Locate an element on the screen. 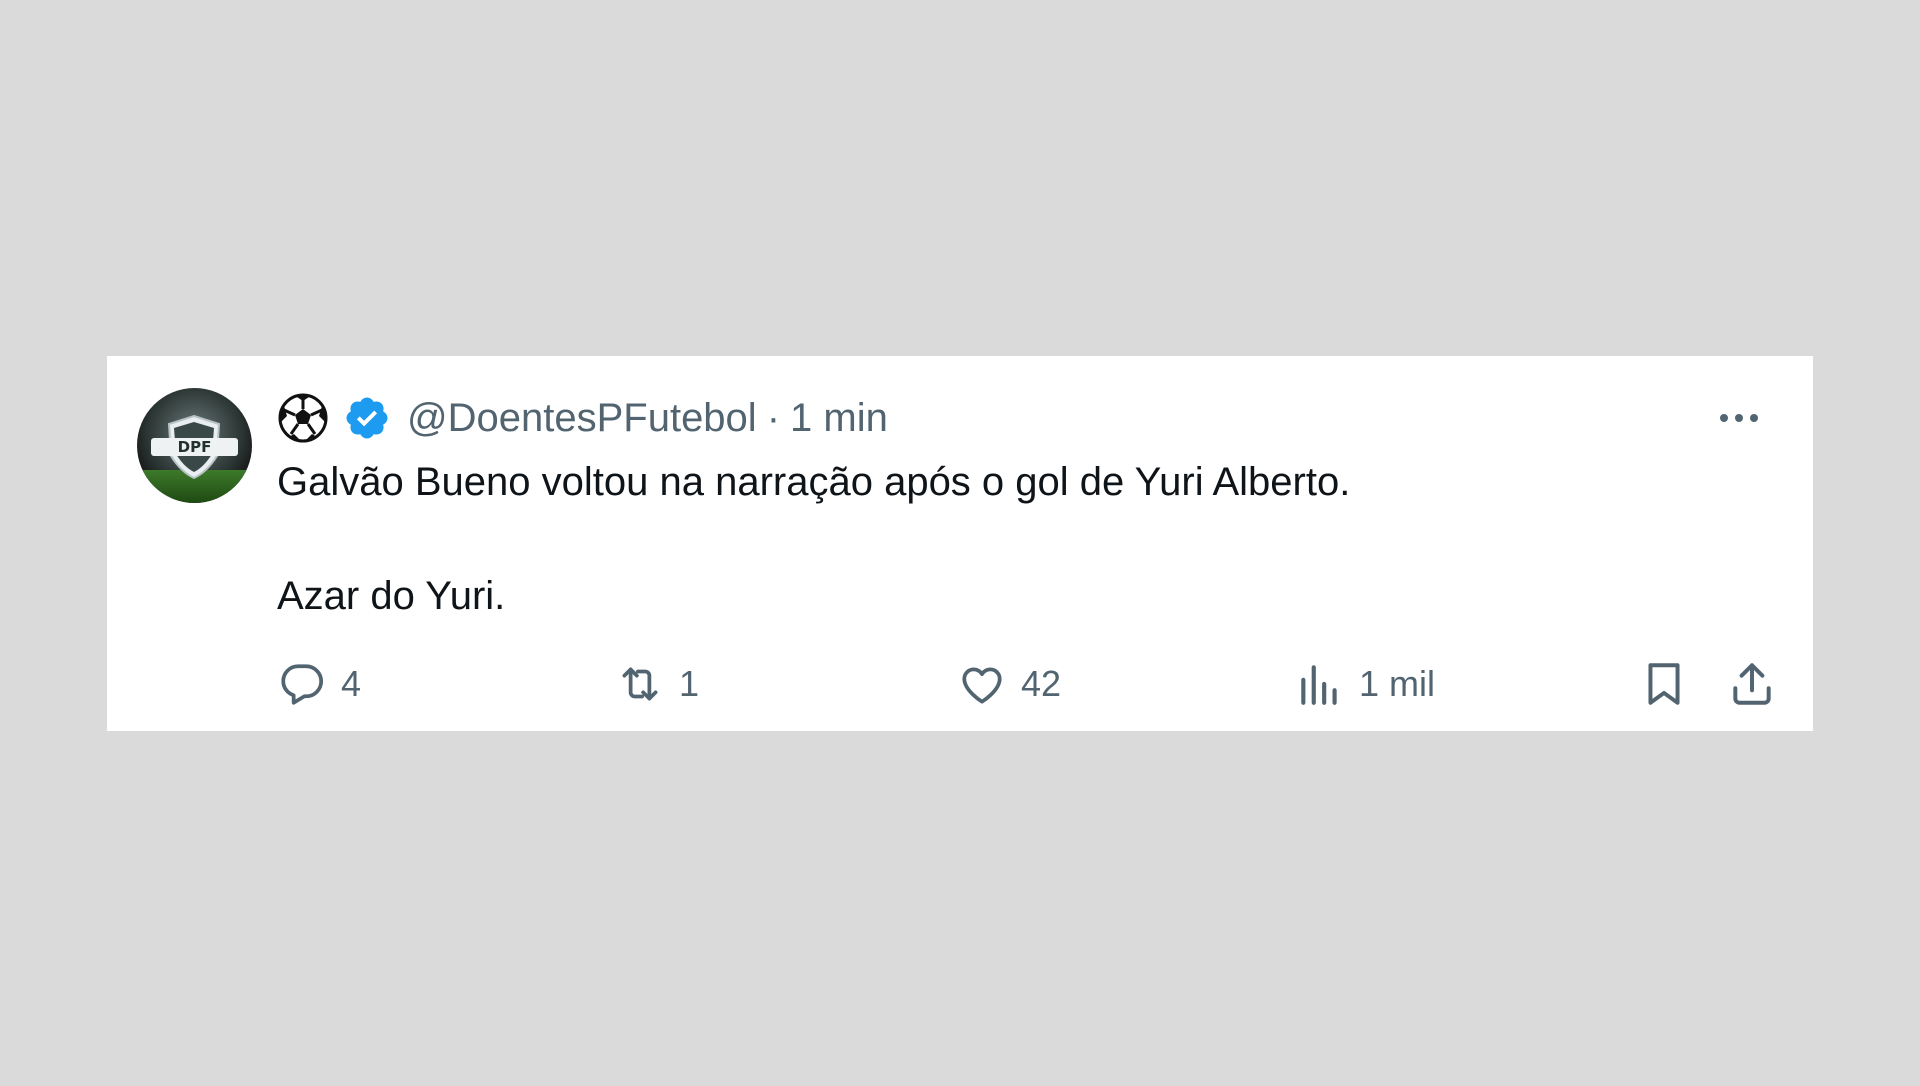 The width and height of the screenshot is (1920, 1086). bookmark-icon is located at coordinates (1664, 684).